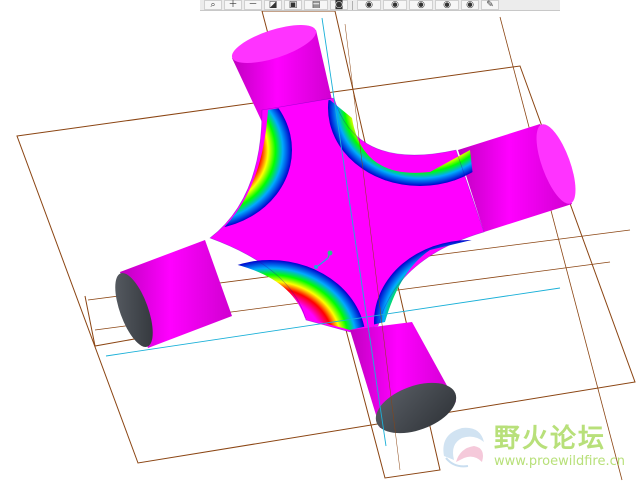 The height and width of the screenshot is (490, 642). I want to click on zoom-out-button: －, so click(253, 5).